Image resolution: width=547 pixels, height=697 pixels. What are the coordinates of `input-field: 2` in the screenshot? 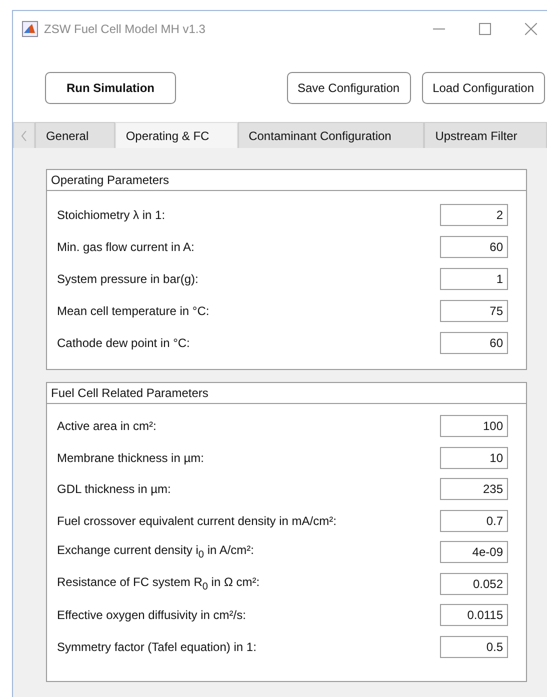 It's located at (474, 215).